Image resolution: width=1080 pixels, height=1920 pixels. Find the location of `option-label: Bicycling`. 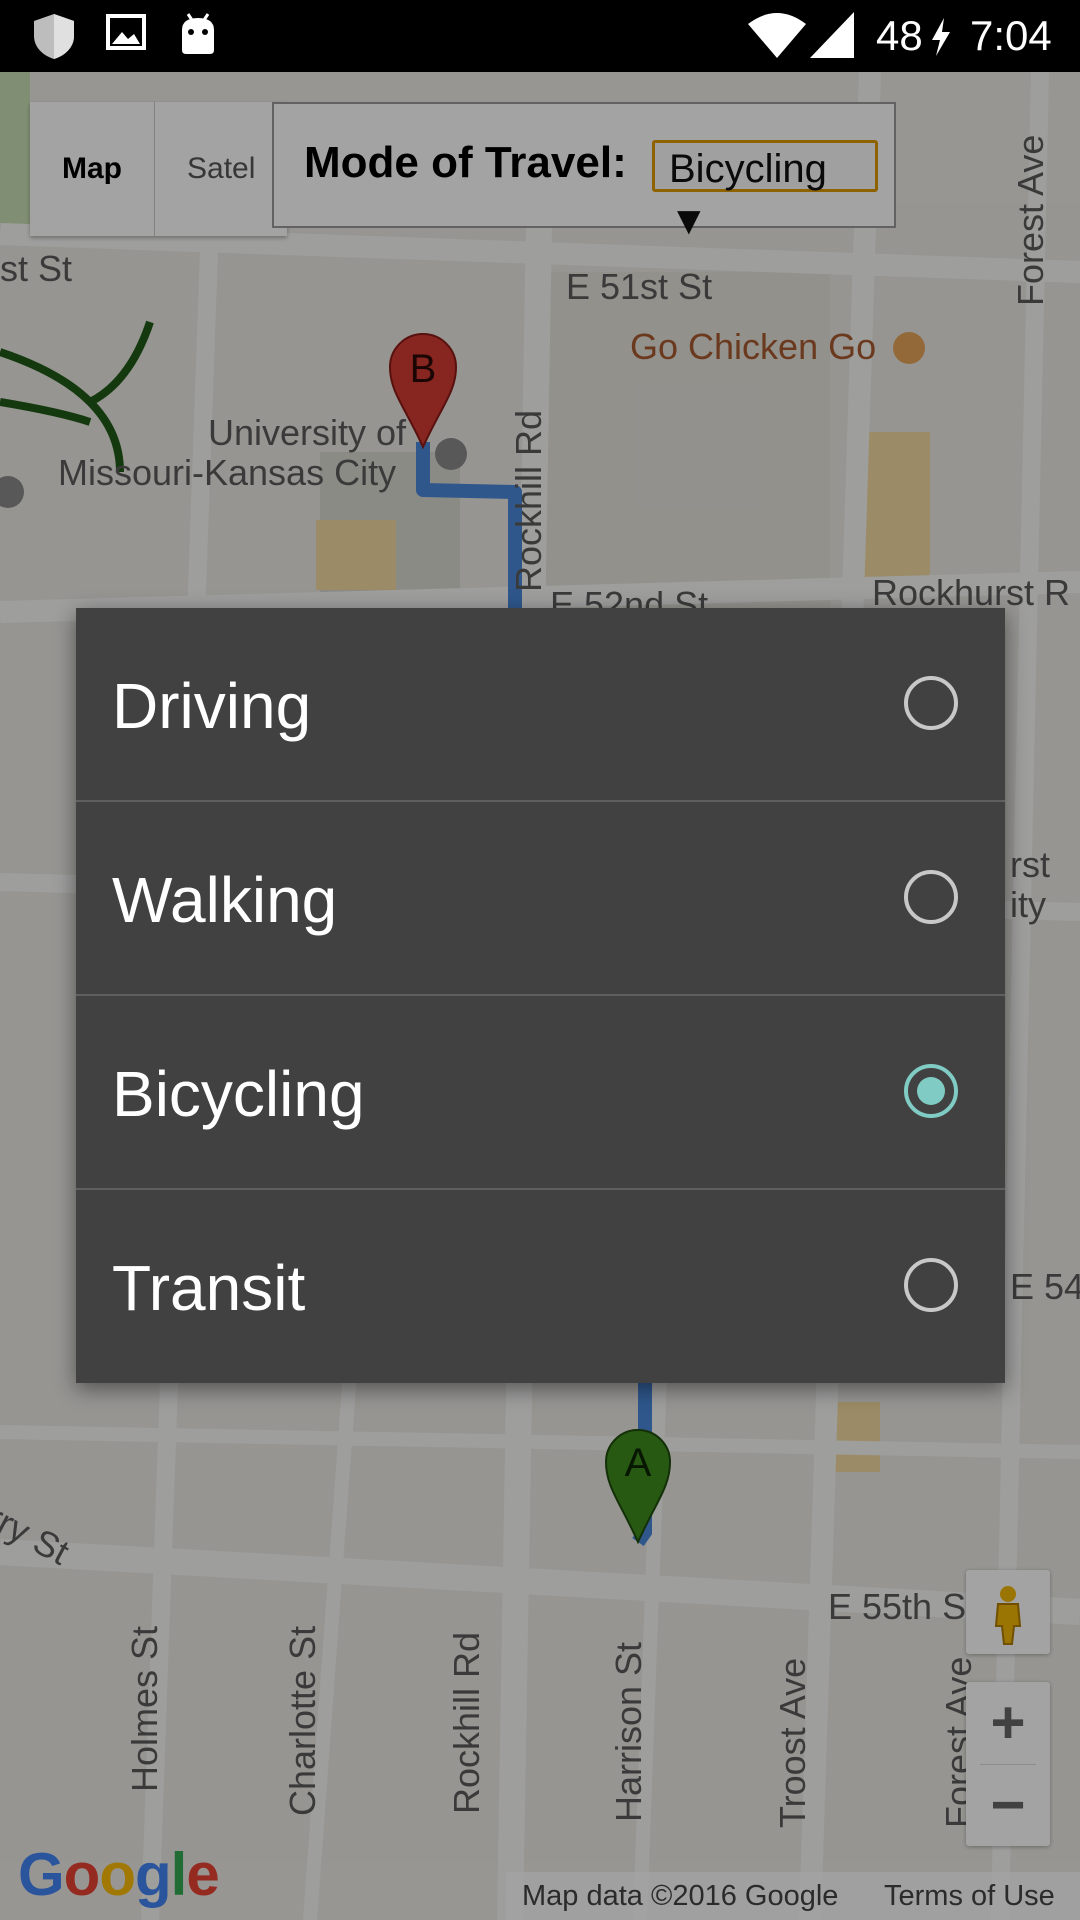

option-label: Bicycling is located at coordinates (238, 1094).